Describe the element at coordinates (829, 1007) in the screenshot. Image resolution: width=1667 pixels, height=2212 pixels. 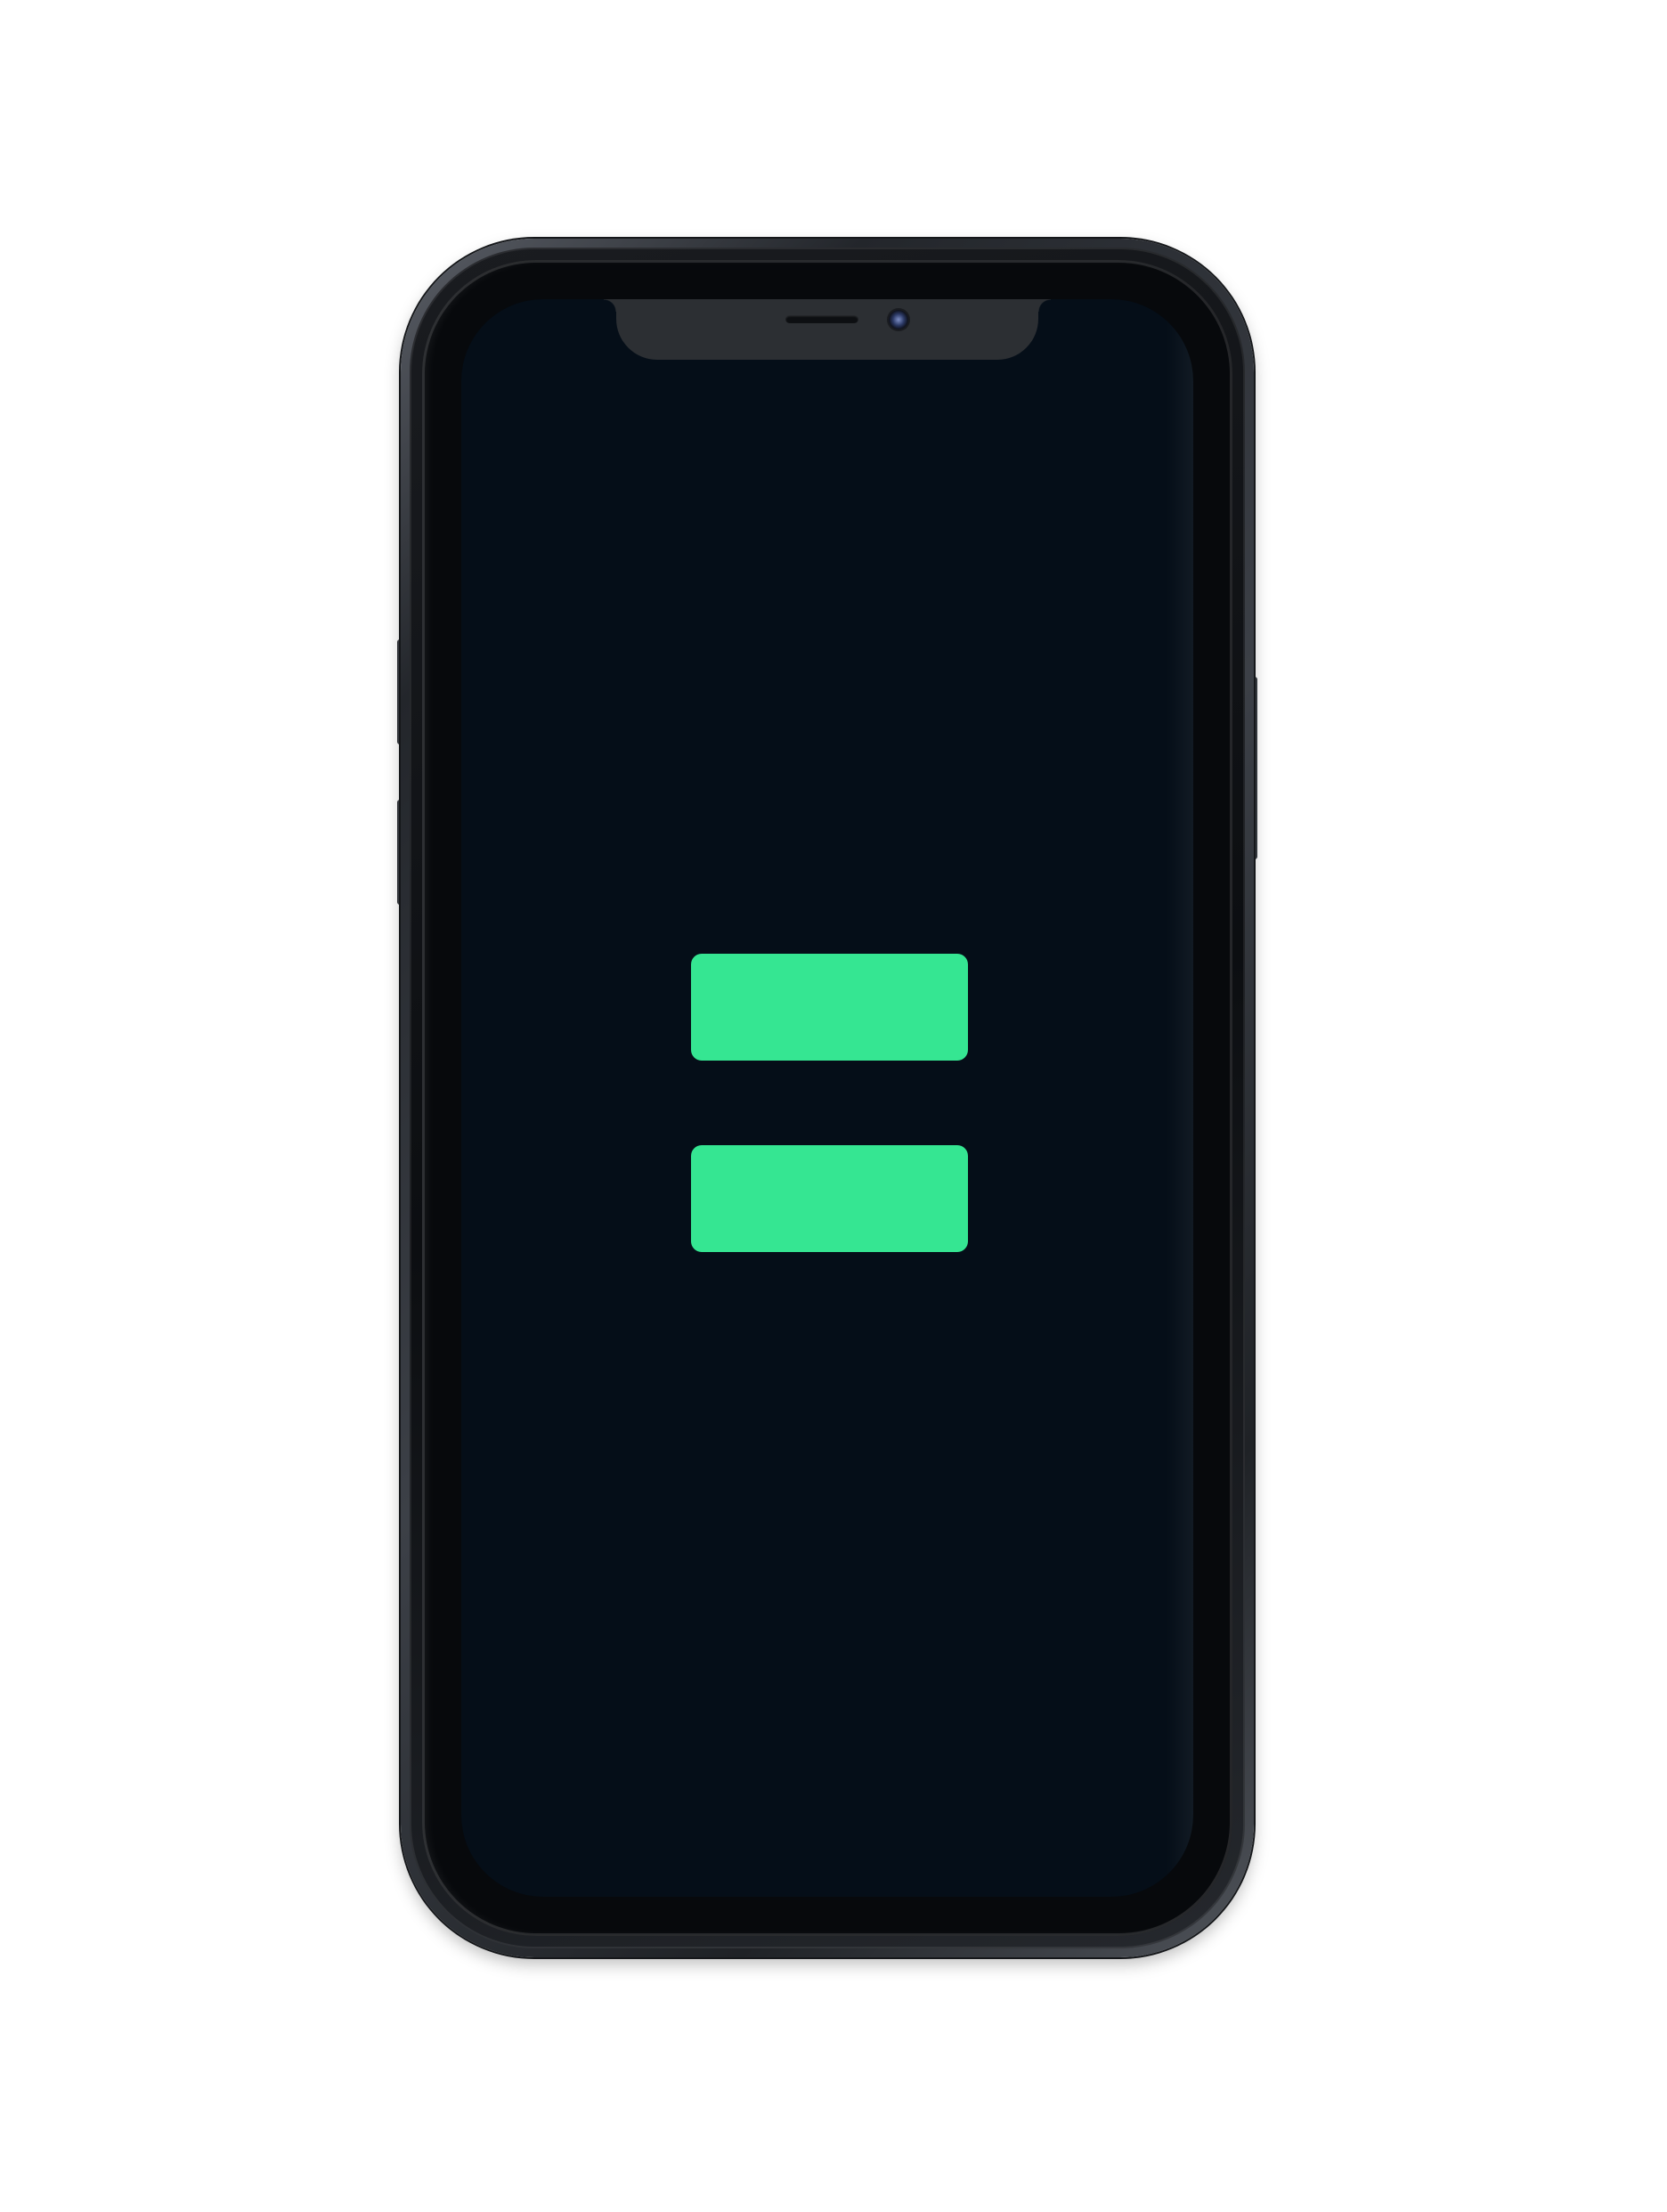
I see `primary-action-button` at that location.